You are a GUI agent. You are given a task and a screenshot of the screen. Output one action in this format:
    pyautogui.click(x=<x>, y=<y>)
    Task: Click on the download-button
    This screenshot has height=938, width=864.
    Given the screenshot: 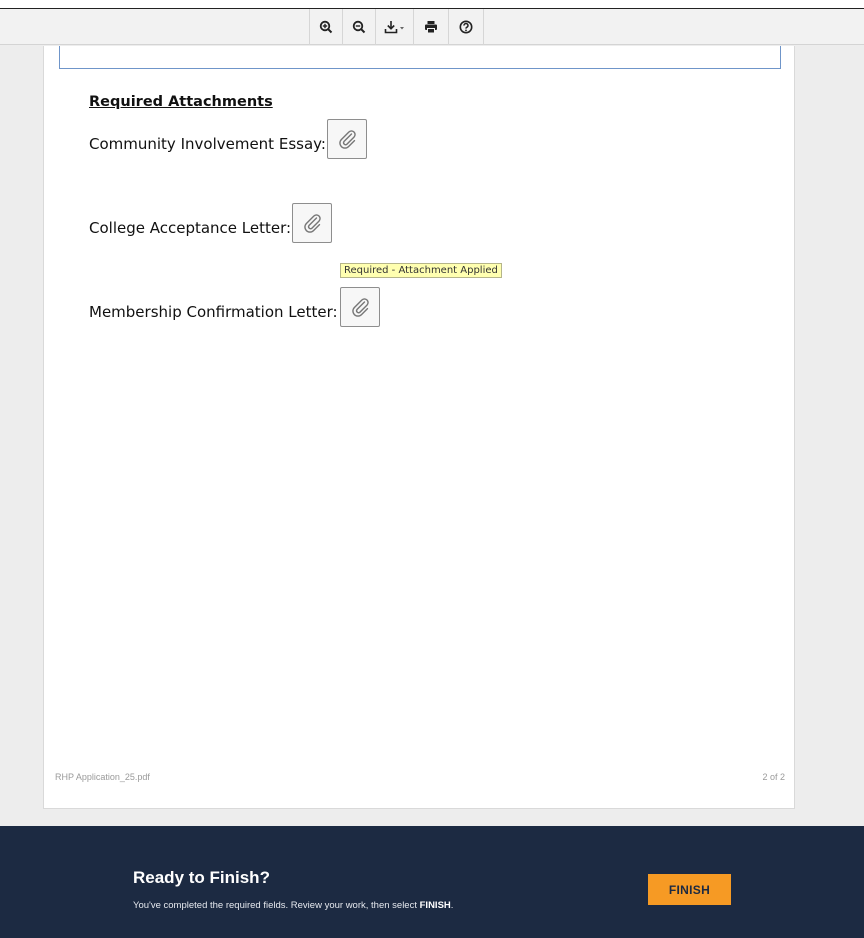 What is the action you would take?
    pyautogui.click(x=395, y=27)
    